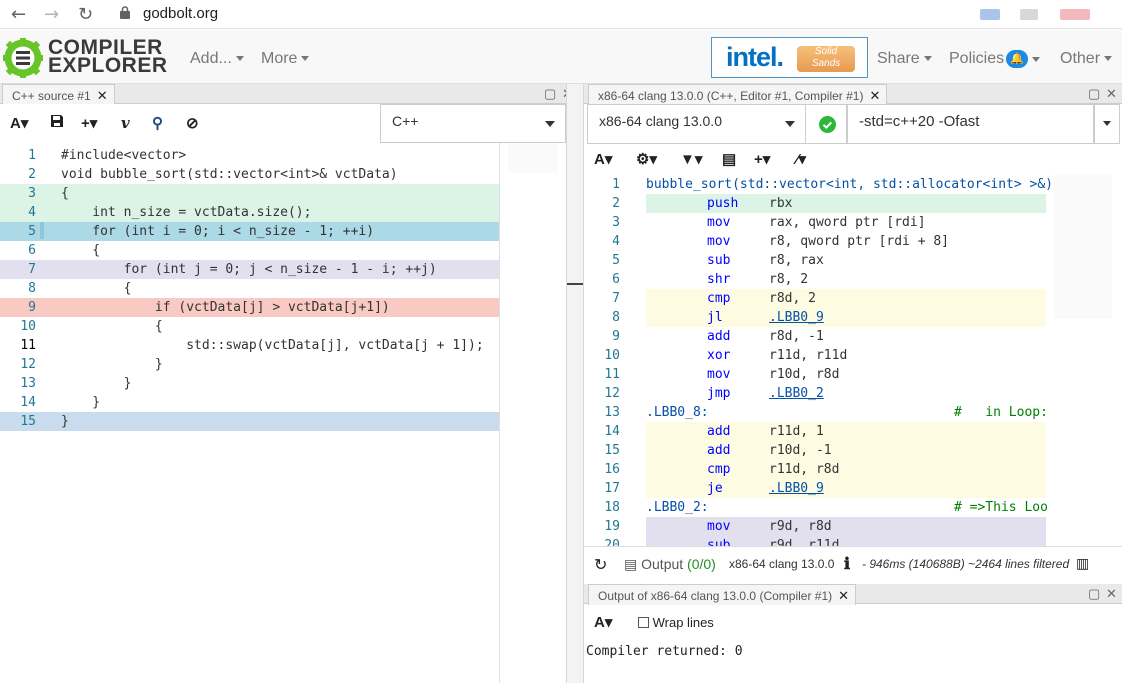  I want to click on output-toggle: ▤ Output (0/0), so click(670, 564).